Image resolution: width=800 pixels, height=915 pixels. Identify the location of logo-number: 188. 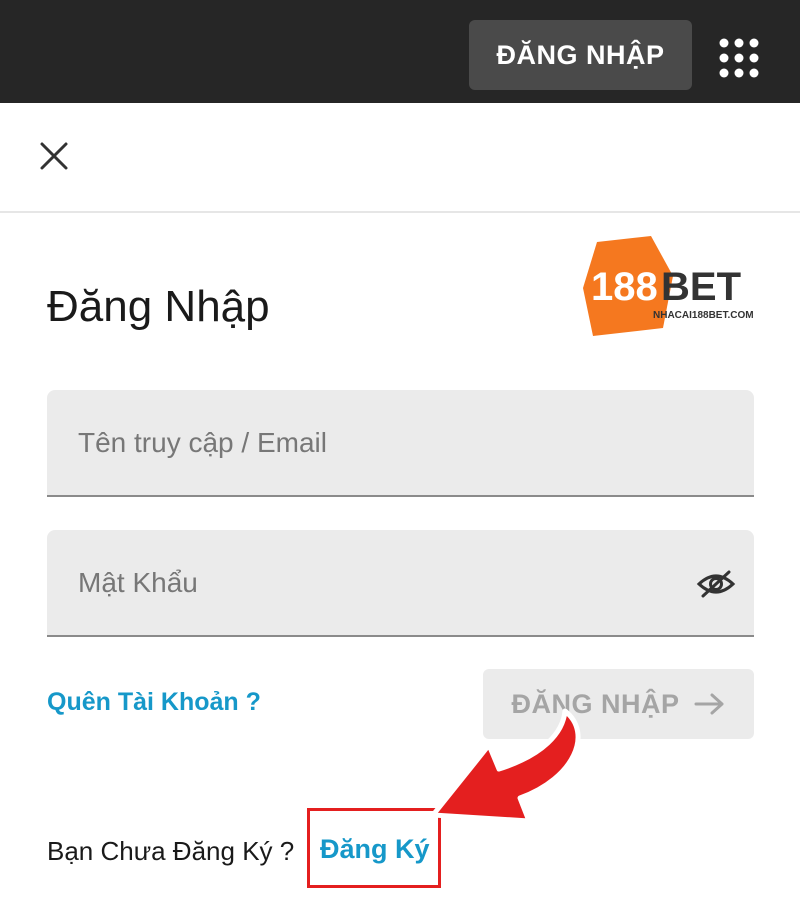
(624, 287).